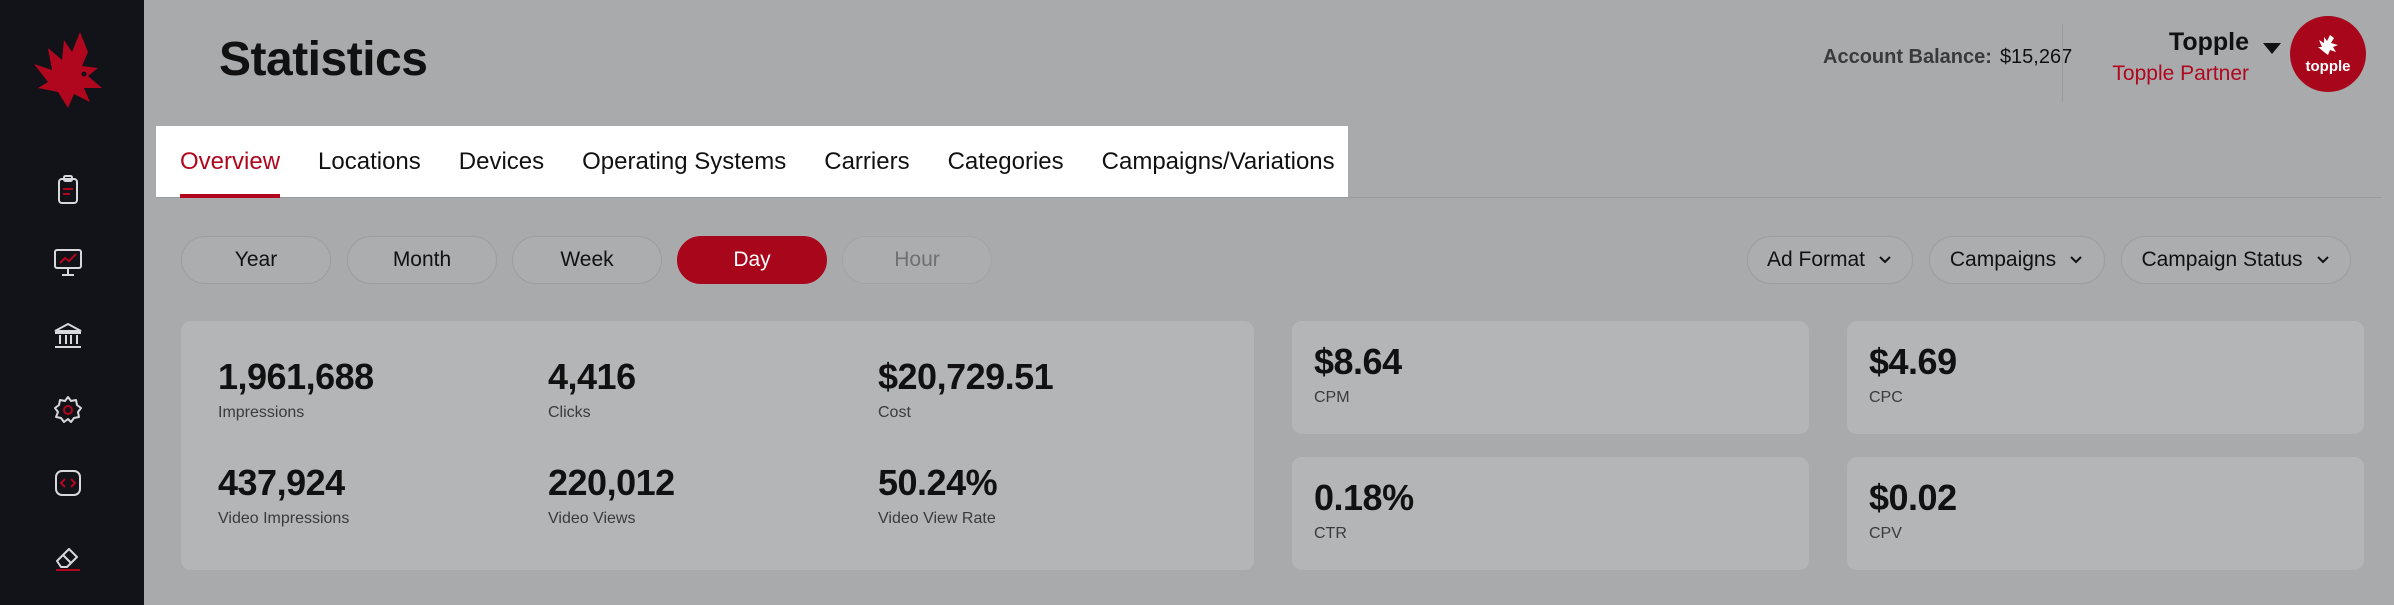  What do you see at coordinates (68, 336) in the screenshot?
I see `bank-icon` at bounding box center [68, 336].